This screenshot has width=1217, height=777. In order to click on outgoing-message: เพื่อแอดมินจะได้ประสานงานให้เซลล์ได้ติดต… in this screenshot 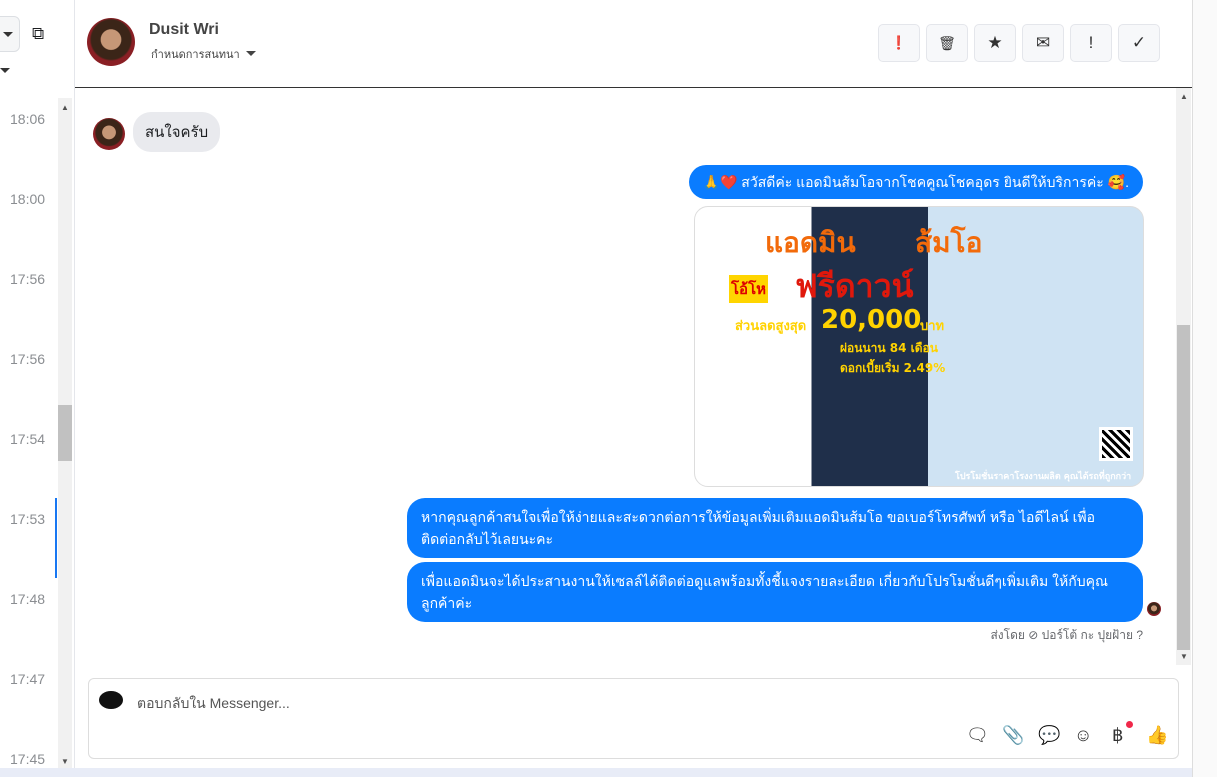, I will do `click(775, 592)`.